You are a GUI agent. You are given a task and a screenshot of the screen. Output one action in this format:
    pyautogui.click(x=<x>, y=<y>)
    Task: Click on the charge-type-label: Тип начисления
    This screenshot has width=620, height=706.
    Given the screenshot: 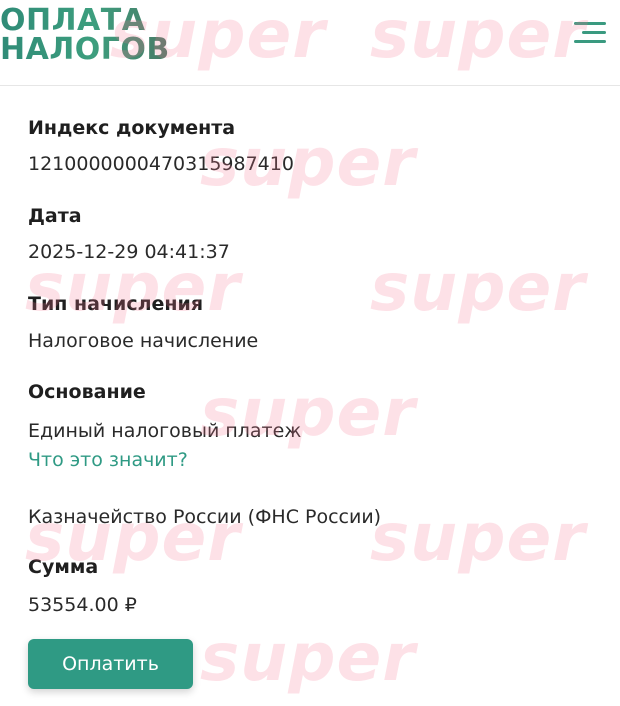 What is the action you would take?
    pyautogui.click(x=116, y=304)
    